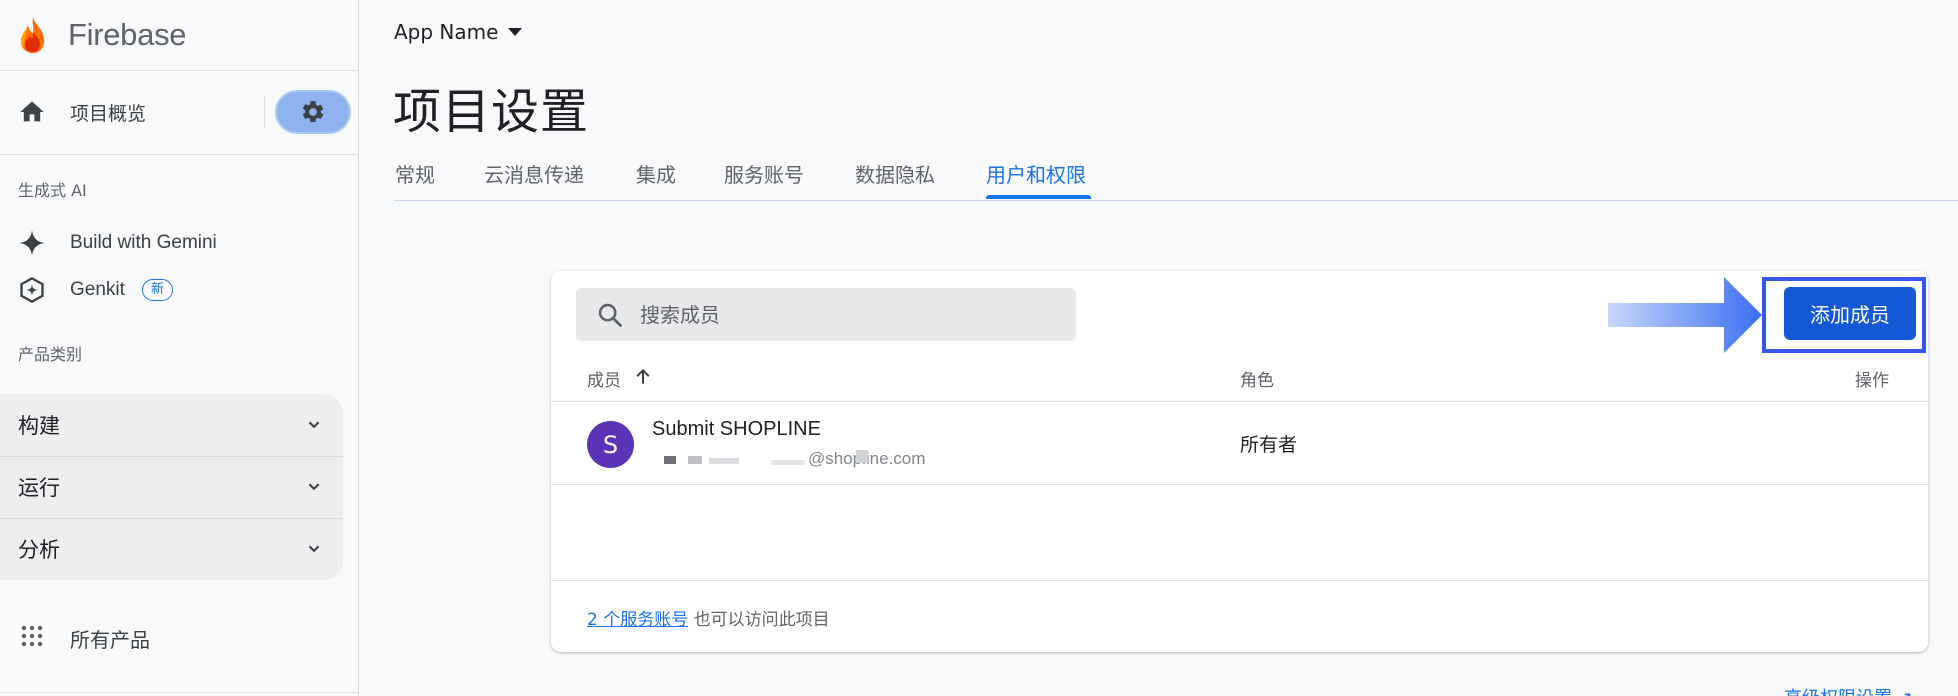 This screenshot has width=1958, height=696. What do you see at coordinates (171, 549) in the screenshot?
I see `category-analytics: 分析` at bounding box center [171, 549].